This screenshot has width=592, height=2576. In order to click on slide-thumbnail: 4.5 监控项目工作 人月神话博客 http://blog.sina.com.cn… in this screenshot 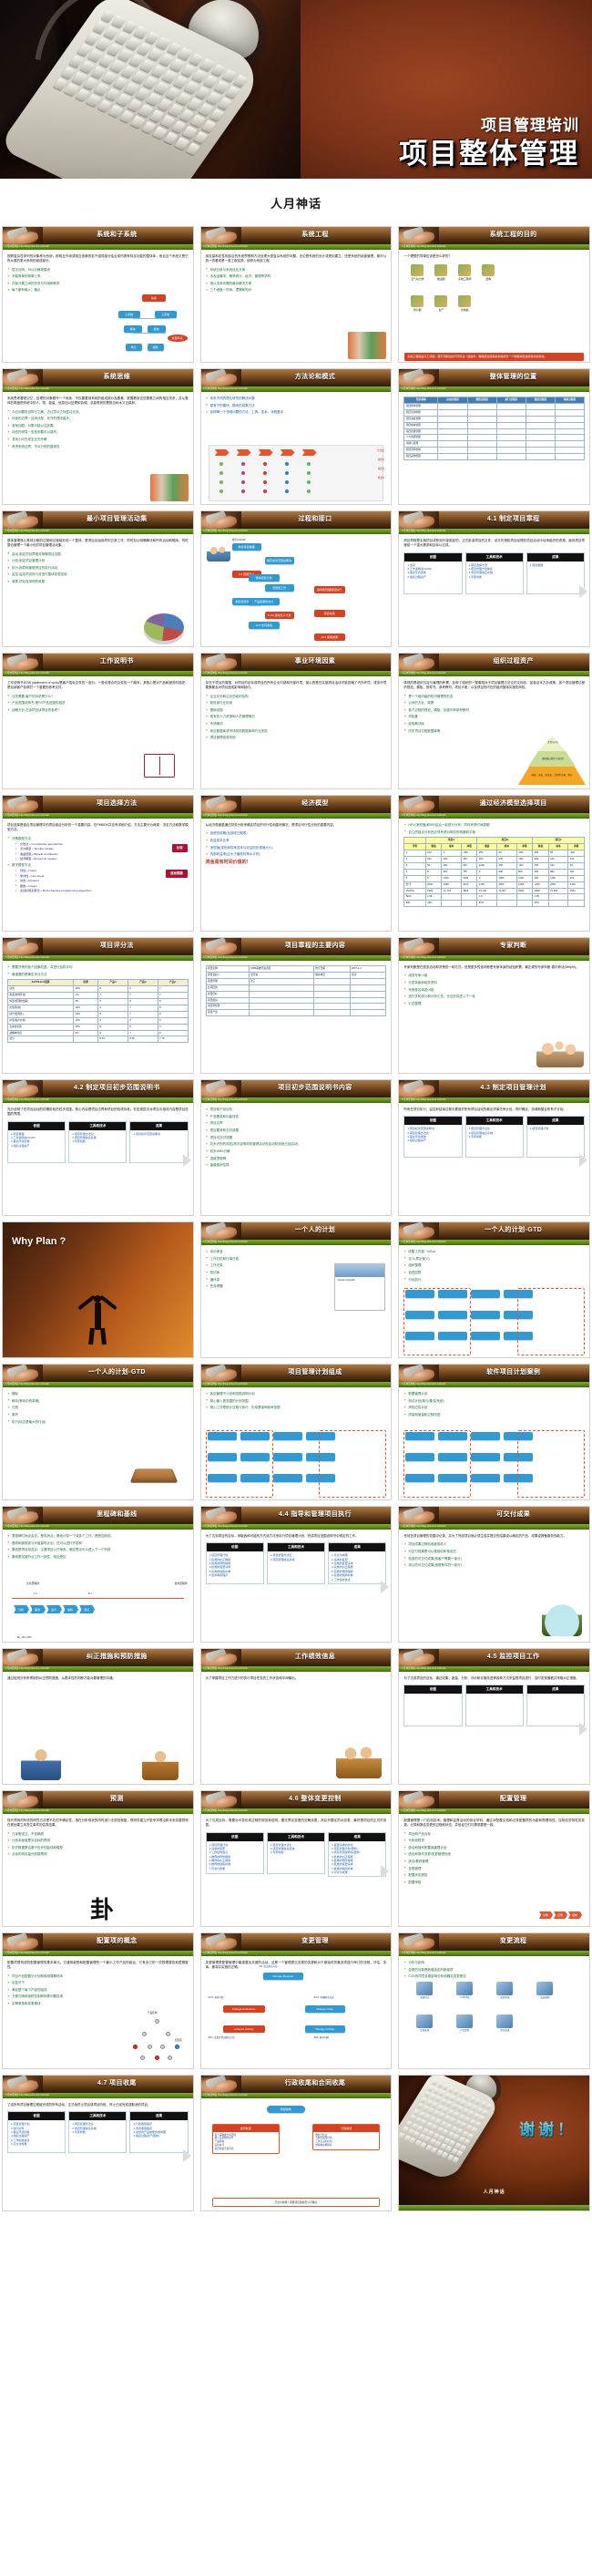, I will do `click(494, 1716)`.